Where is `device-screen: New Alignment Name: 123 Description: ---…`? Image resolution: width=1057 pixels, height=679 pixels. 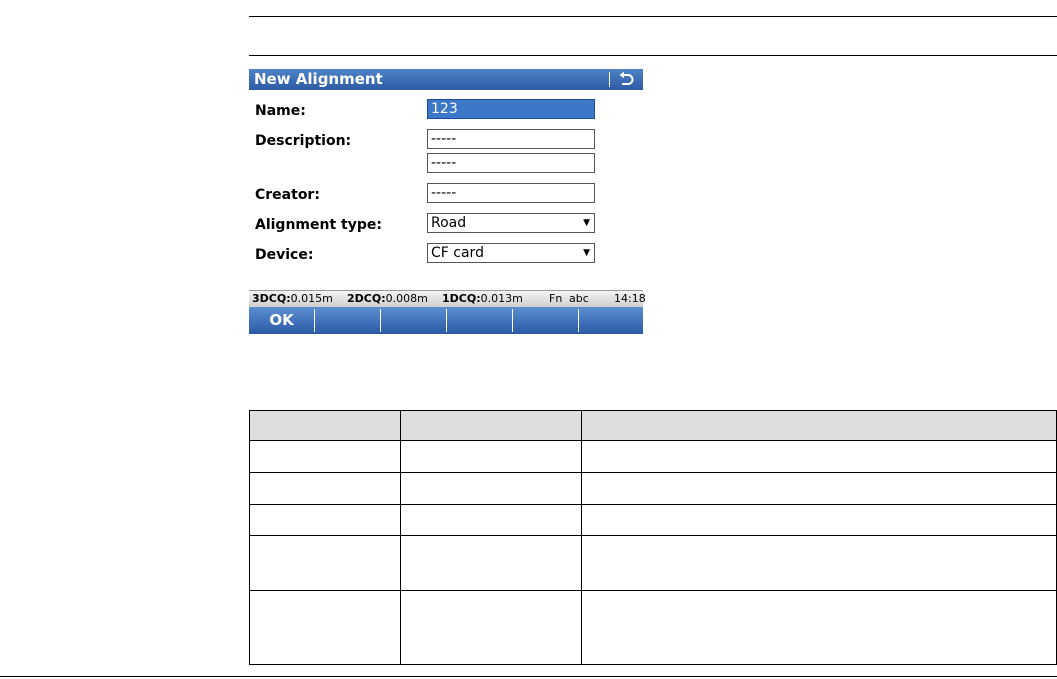
device-screen: New Alignment Name: 123 Description: ---… is located at coordinates (447, 201).